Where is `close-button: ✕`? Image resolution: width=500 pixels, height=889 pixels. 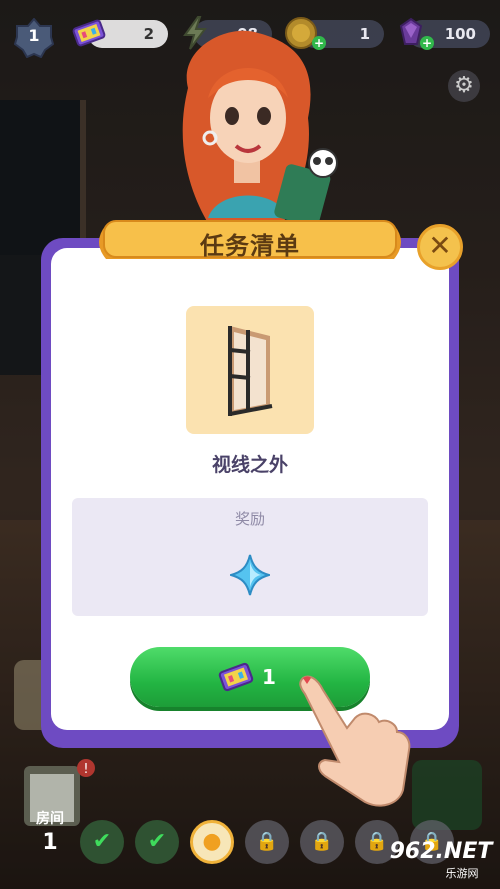 close-button: ✕ is located at coordinates (440, 247).